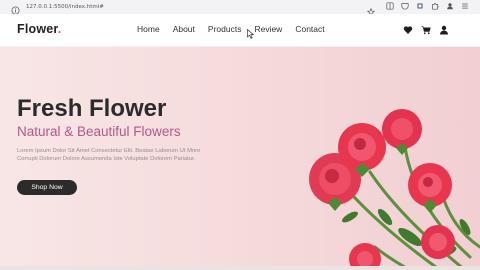  I want to click on hero-title: Fresh Flower, so click(92, 108).